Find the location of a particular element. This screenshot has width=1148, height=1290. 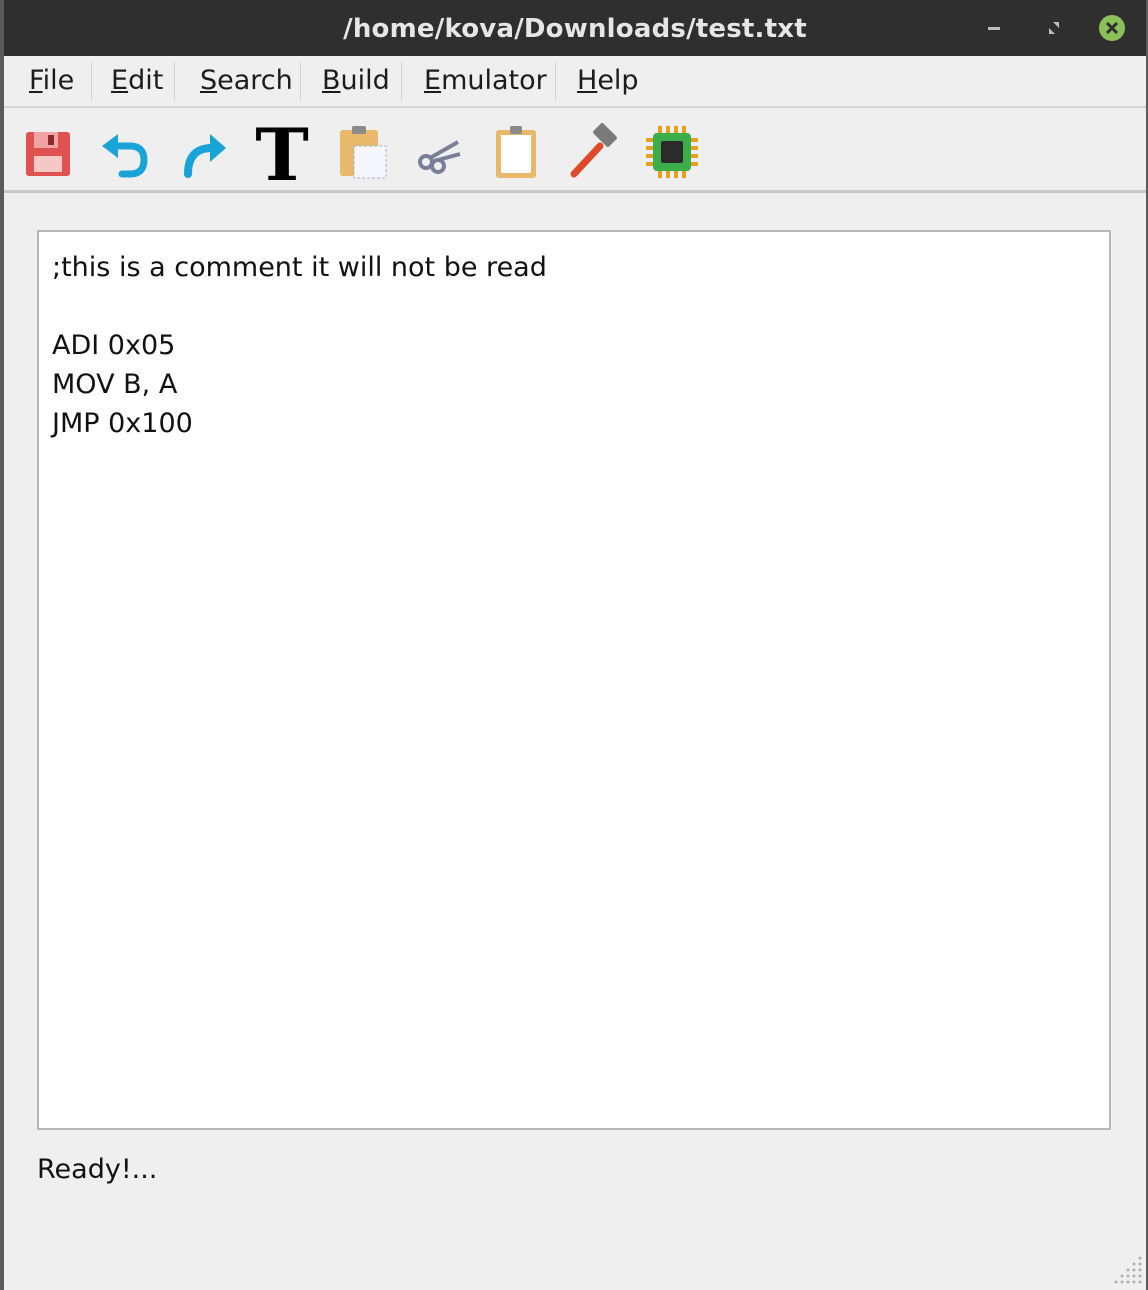

minimize-button is located at coordinates (994, 28).